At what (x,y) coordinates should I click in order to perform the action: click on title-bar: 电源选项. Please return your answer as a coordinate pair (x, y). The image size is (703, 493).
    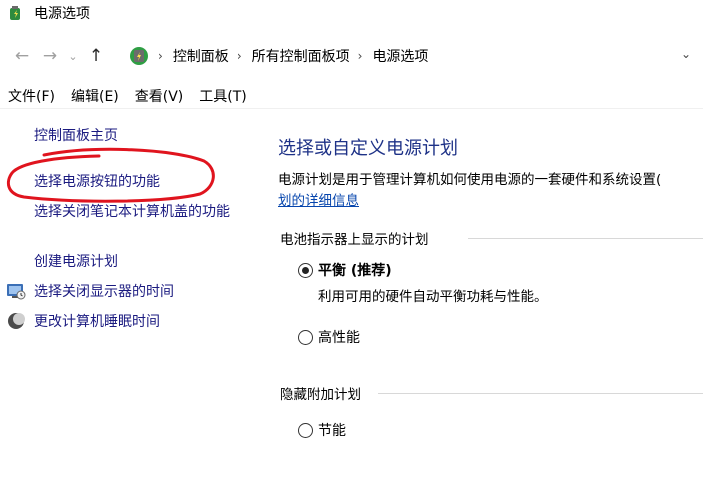
    Looking at the image, I should click on (351, 12).